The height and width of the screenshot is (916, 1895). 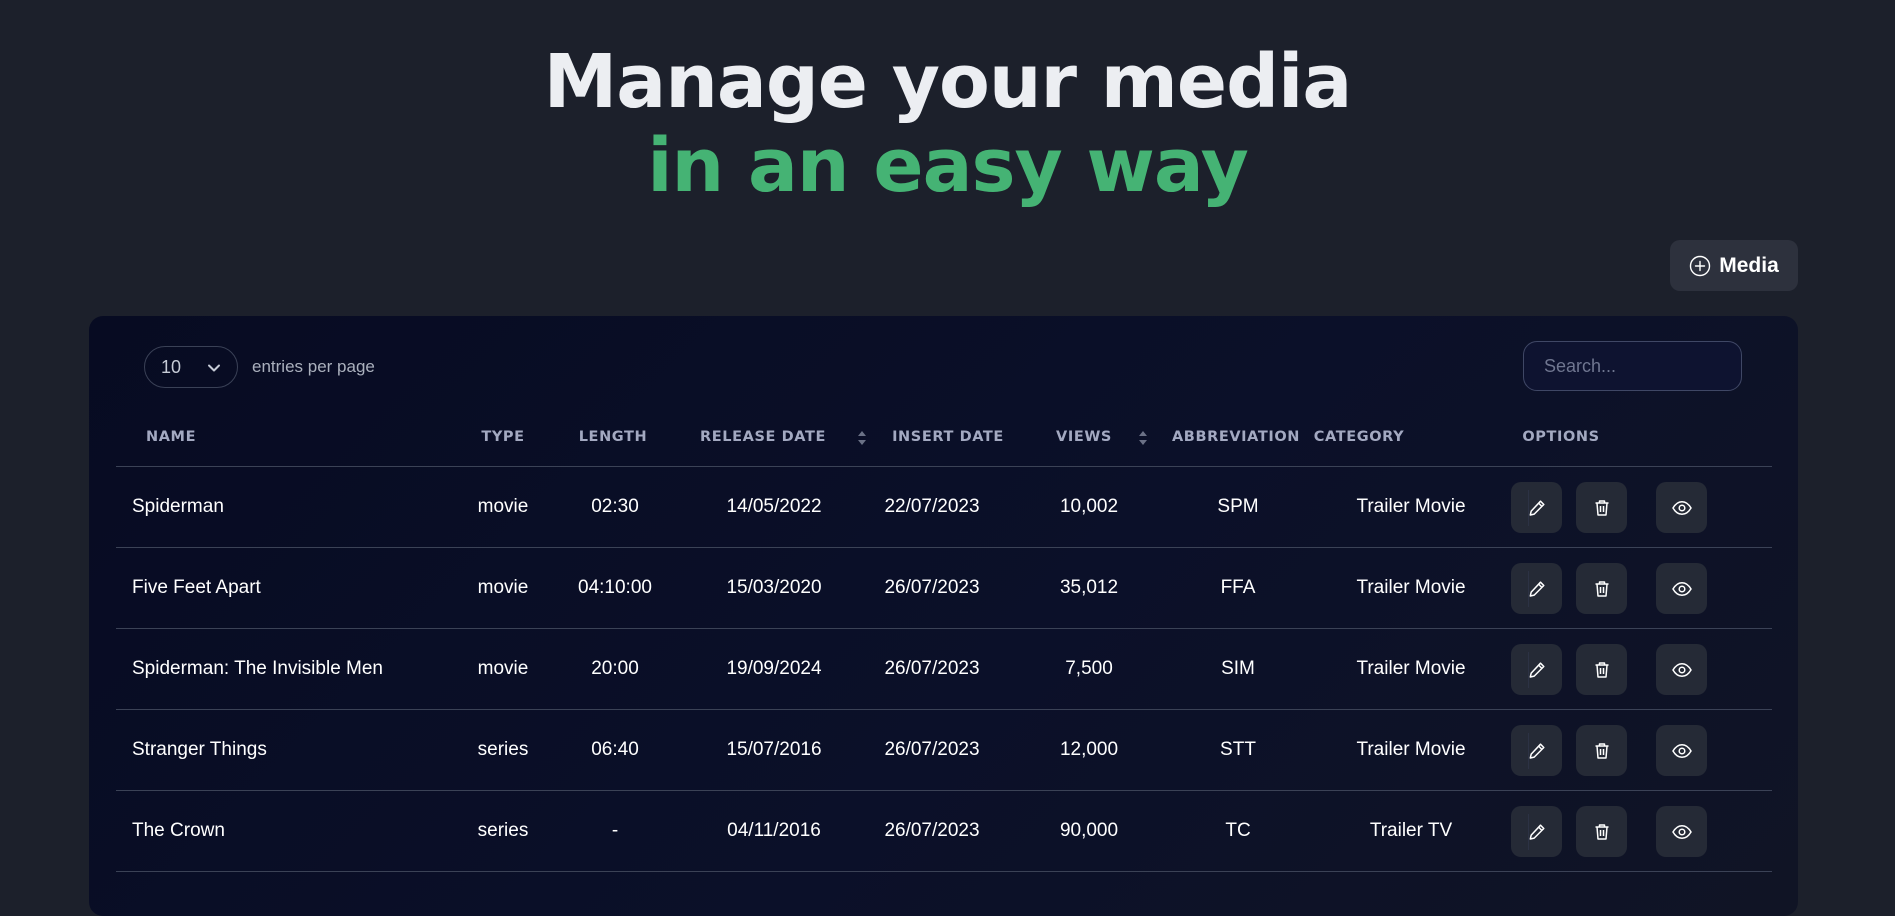 I want to click on cell-abbreviation: FFA, so click(x=1238, y=587).